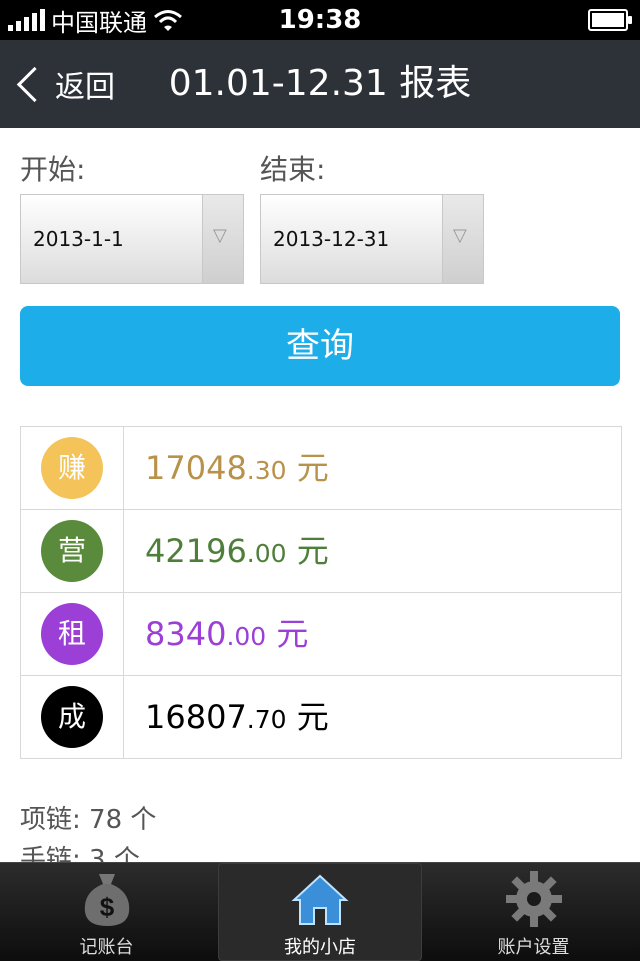 Image resolution: width=640 pixels, height=961 pixels. Describe the element at coordinates (196, 468) in the screenshot. I see `amount-integer: 17048` at that location.